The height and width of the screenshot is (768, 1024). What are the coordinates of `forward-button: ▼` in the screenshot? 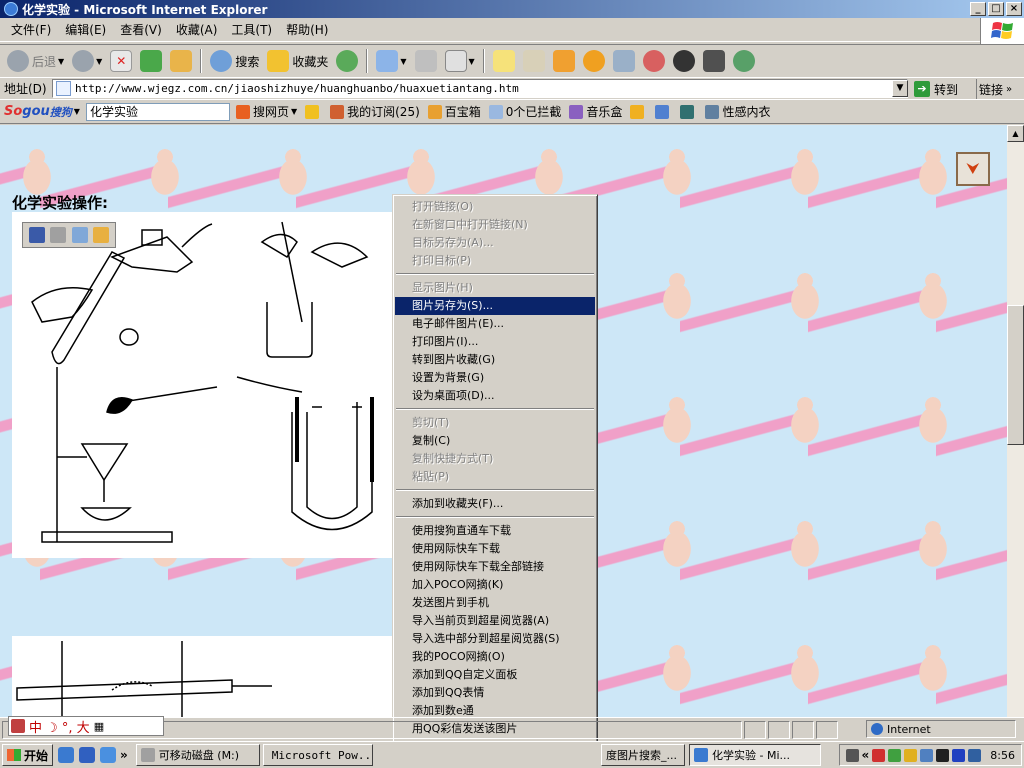 It's located at (87, 61).